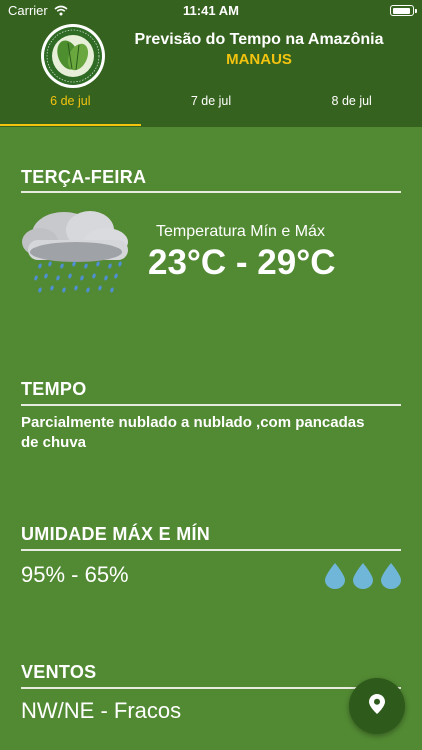 The width and height of the screenshot is (422, 750). Describe the element at coordinates (73, 56) in the screenshot. I see `sipam-logo` at that location.